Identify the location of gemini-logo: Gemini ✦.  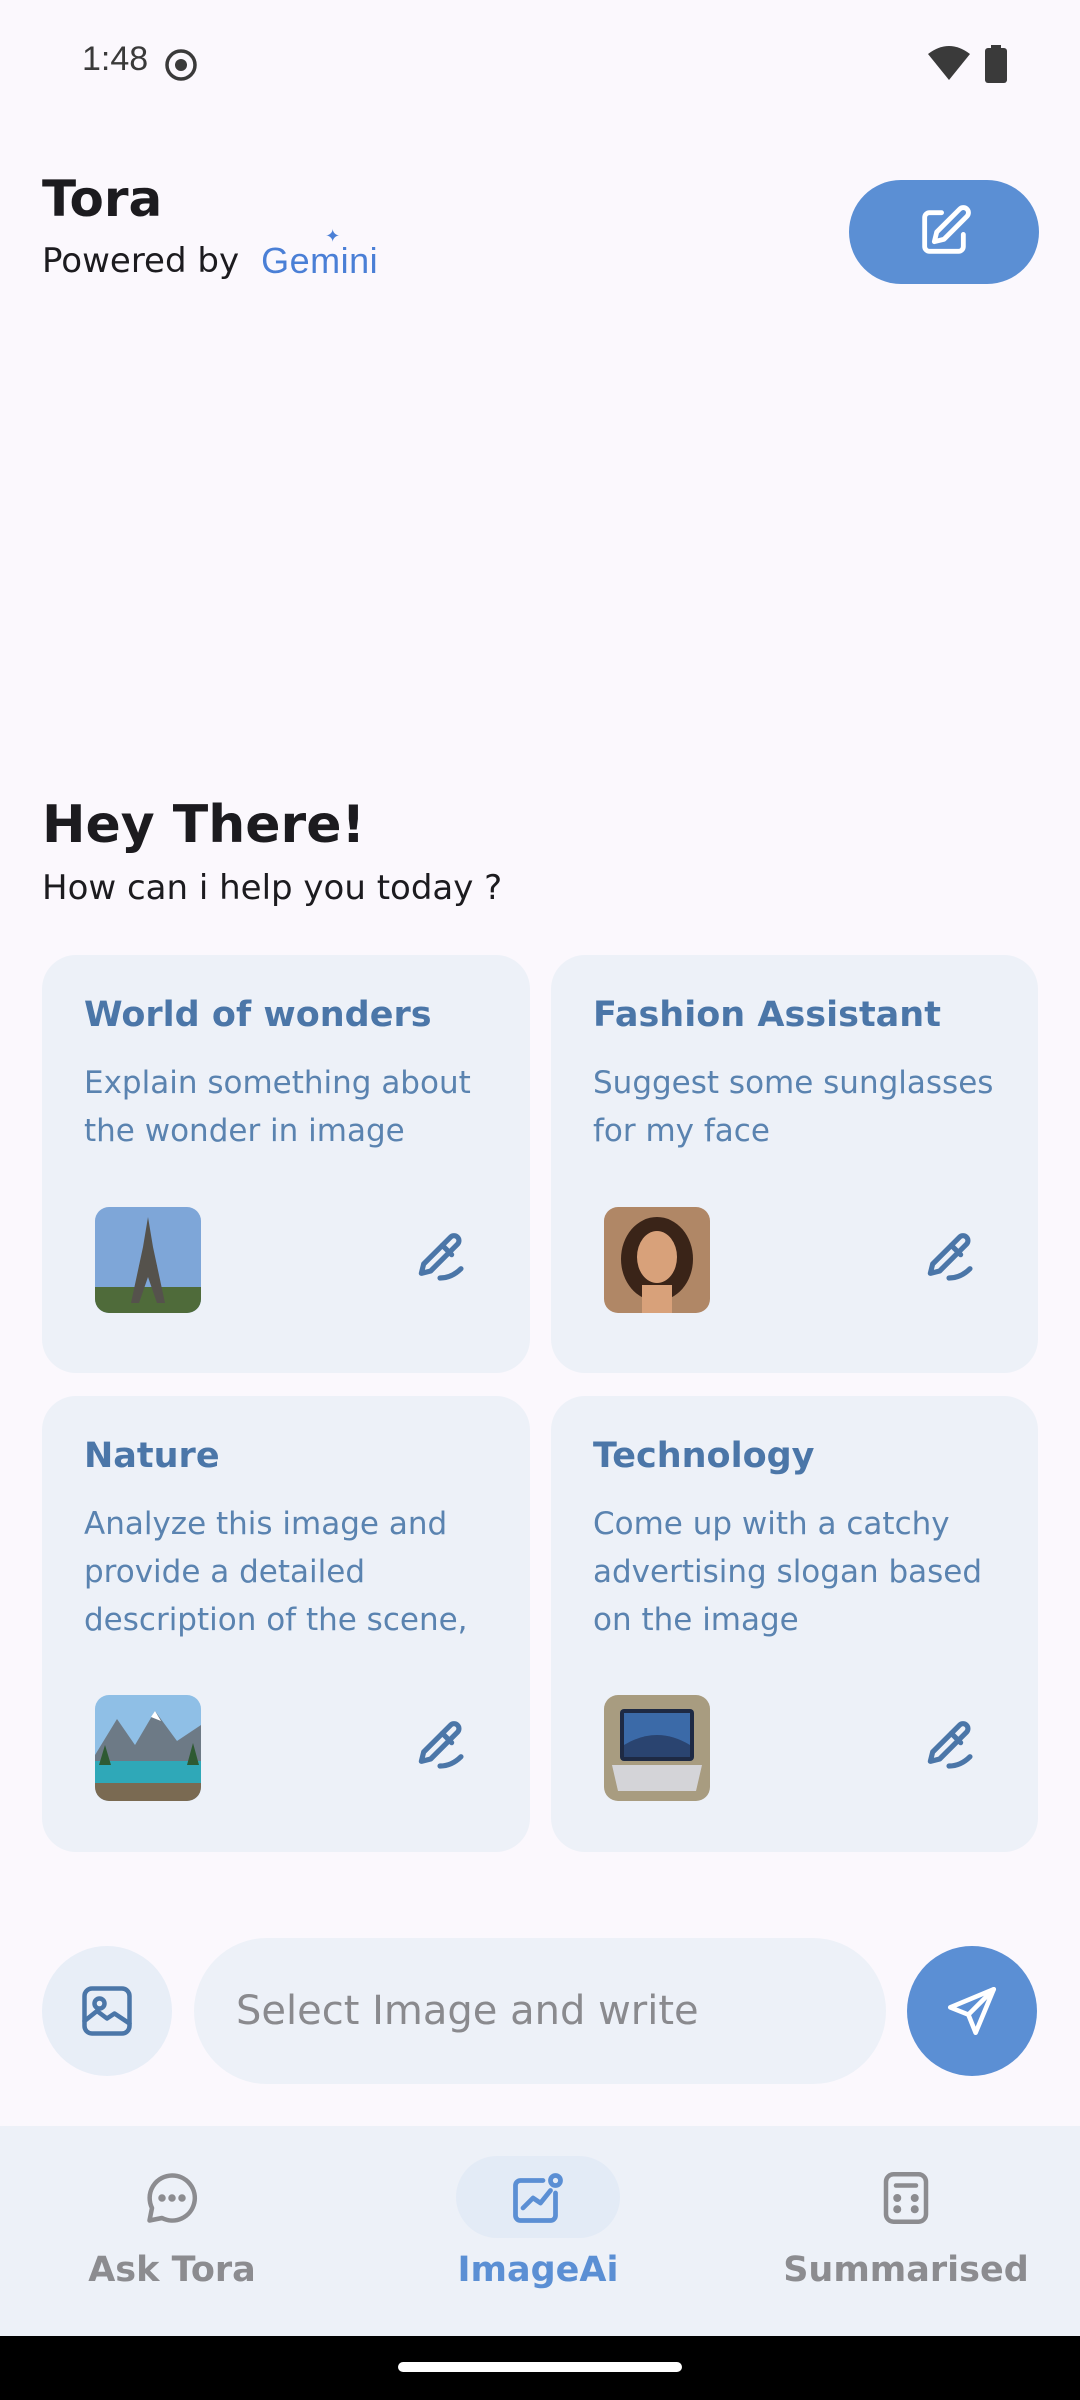
(320, 254).